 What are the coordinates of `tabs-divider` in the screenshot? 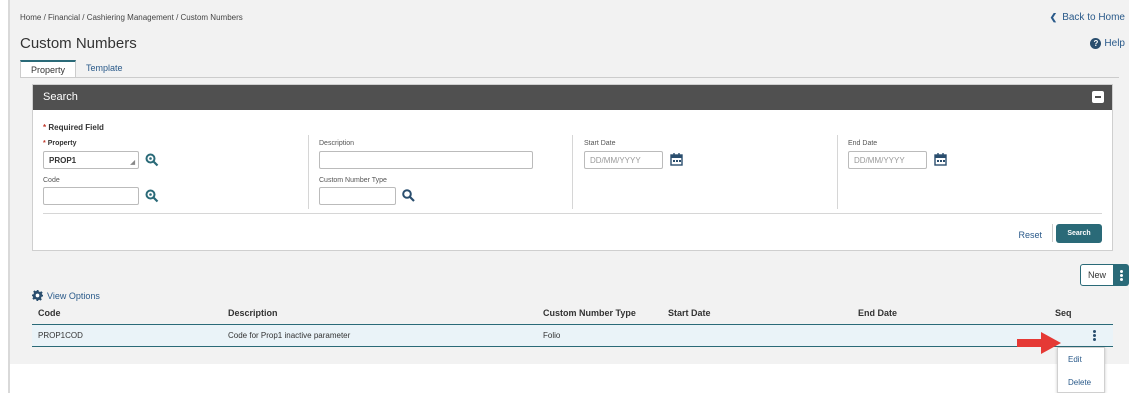 It's located at (569, 77).